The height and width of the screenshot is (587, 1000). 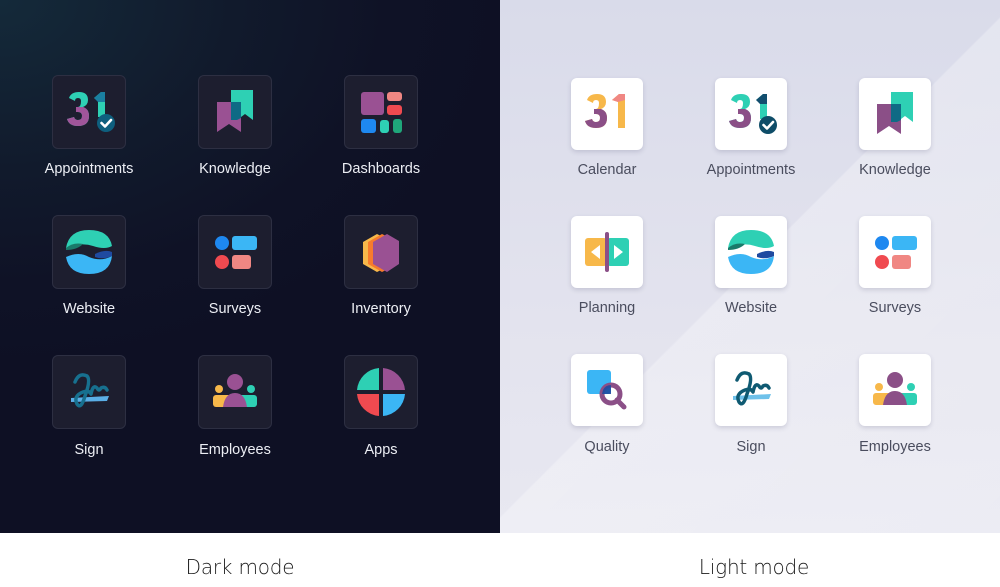 I want to click on planning-icon, so click(x=607, y=252).